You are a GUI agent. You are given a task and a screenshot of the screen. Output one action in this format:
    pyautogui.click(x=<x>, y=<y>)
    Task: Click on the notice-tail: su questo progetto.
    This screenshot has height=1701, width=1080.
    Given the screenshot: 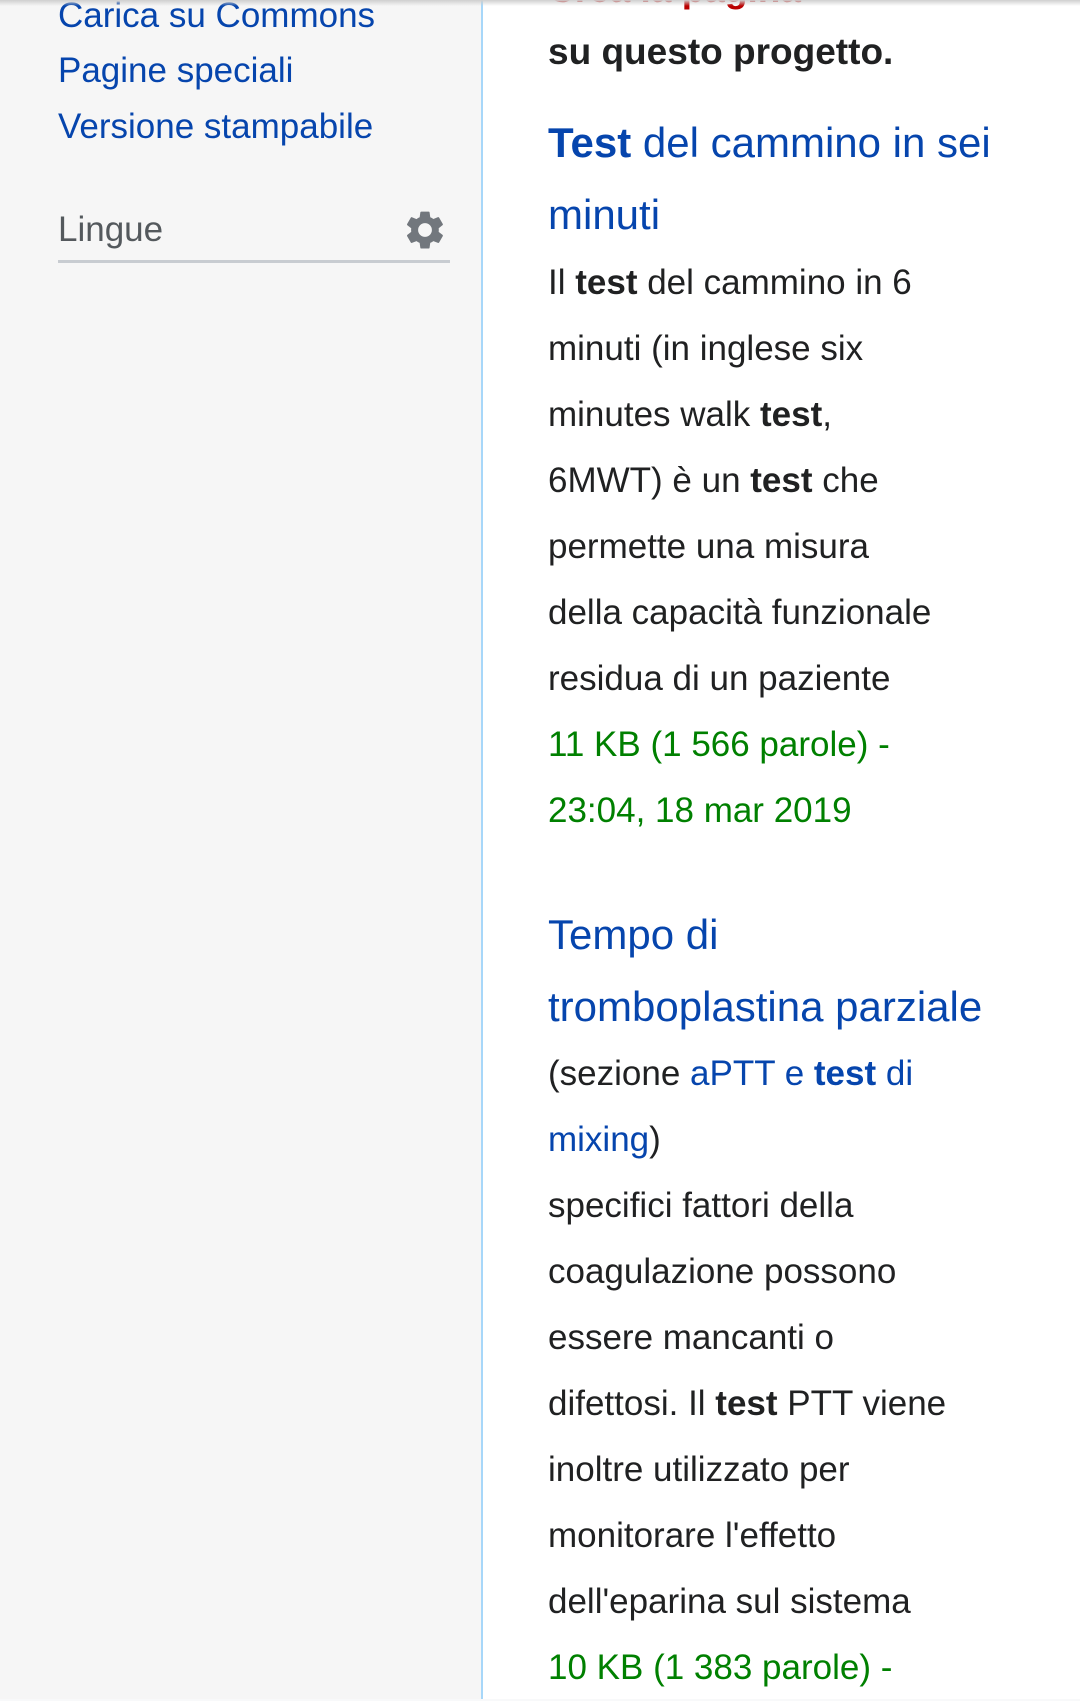 What is the action you would take?
    pyautogui.click(x=721, y=51)
    